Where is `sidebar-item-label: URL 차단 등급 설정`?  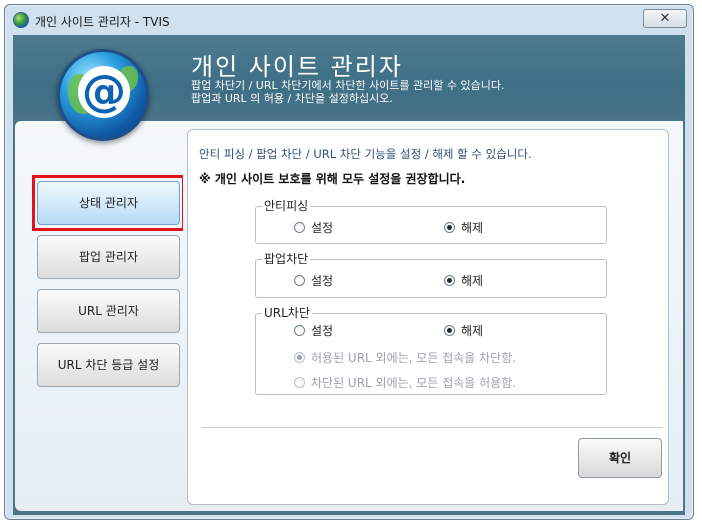 sidebar-item-label: URL 차단 등급 설정 is located at coordinates (108, 365).